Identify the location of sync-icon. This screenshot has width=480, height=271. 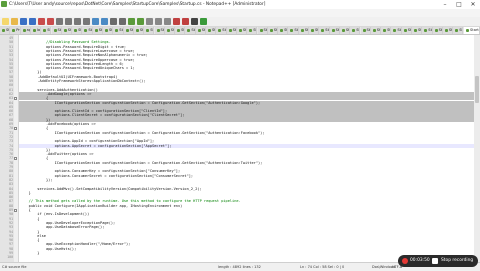
(149, 21).